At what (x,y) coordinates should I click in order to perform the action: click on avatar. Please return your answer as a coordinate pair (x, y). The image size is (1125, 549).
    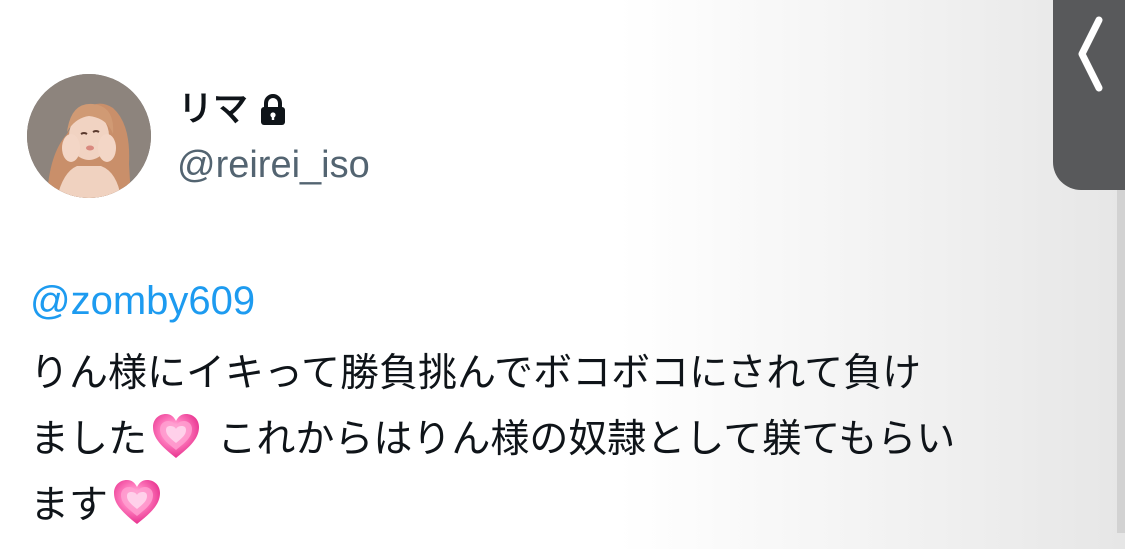
    Looking at the image, I should click on (89, 136).